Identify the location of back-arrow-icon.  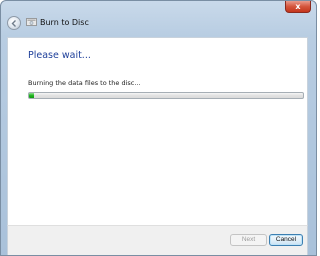
(13, 23).